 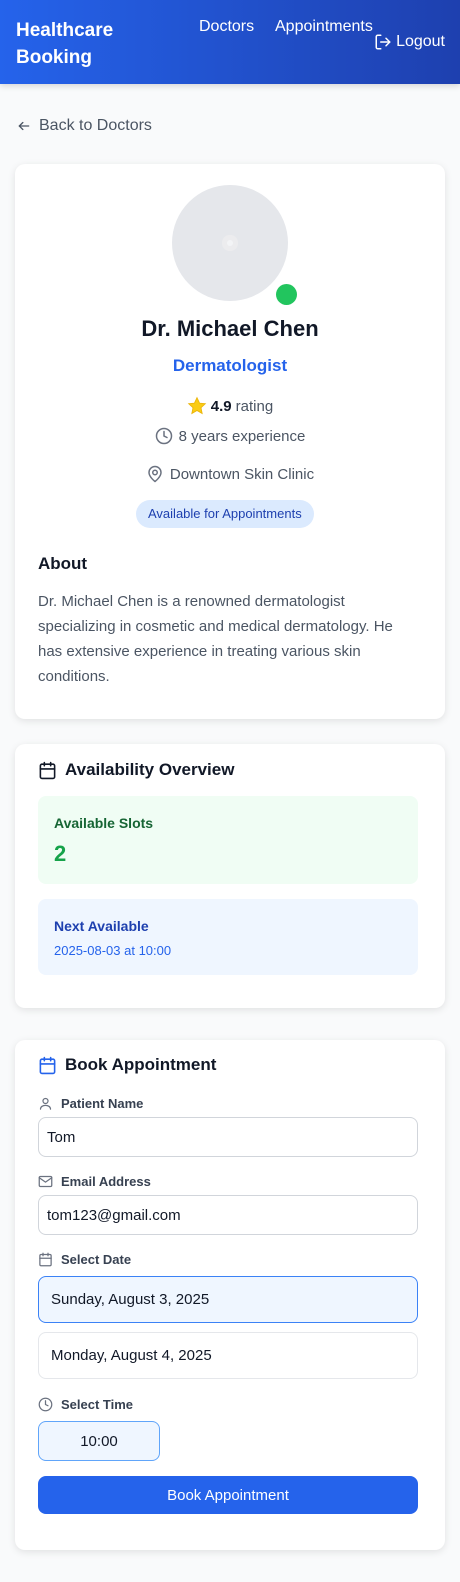 What do you see at coordinates (228, 840) in the screenshot?
I see `available-slots-box: Available Slots 2` at bounding box center [228, 840].